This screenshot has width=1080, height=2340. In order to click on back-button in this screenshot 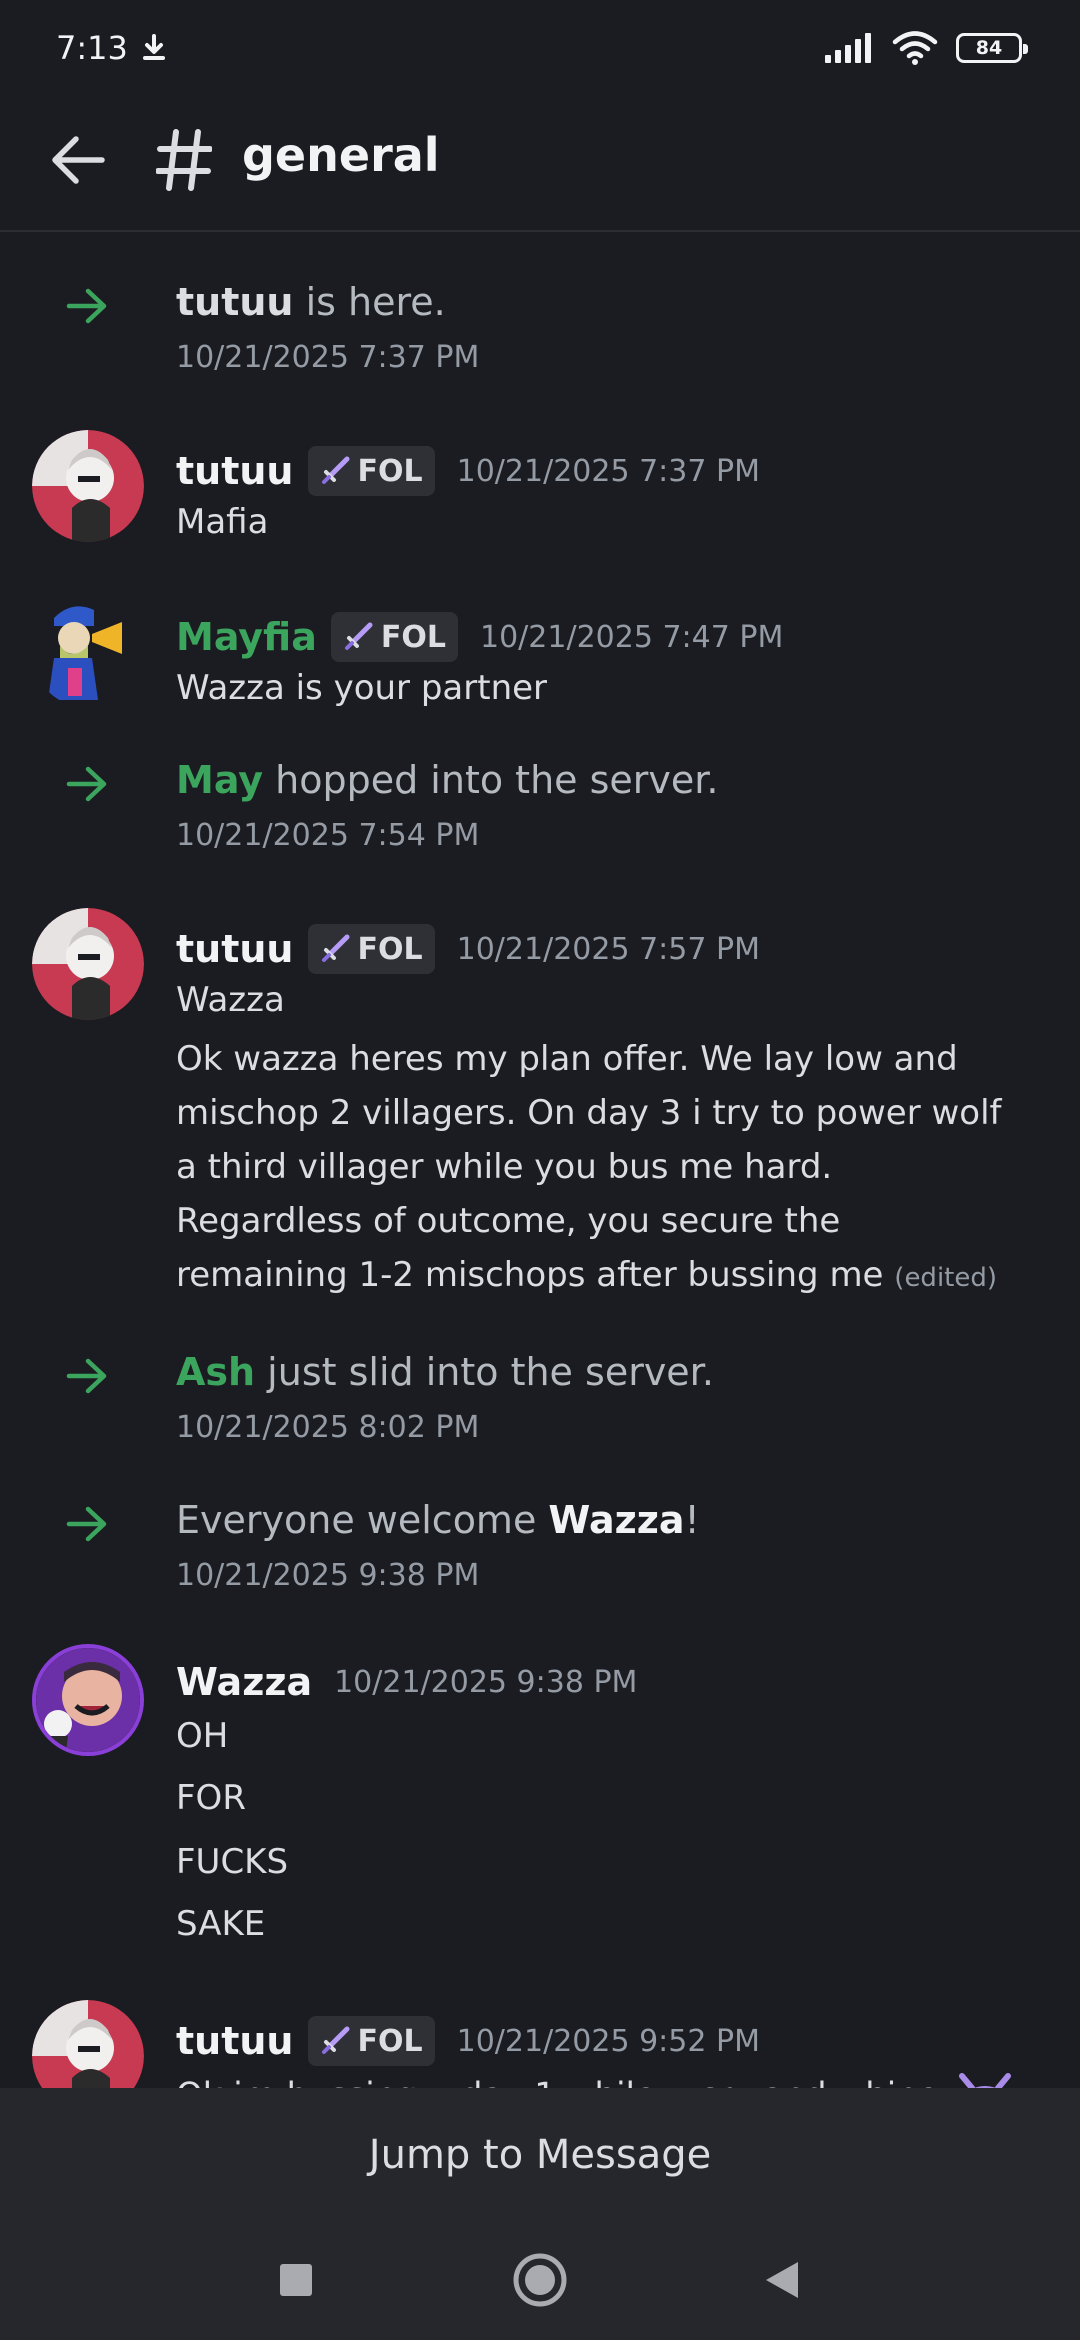, I will do `click(78, 160)`.